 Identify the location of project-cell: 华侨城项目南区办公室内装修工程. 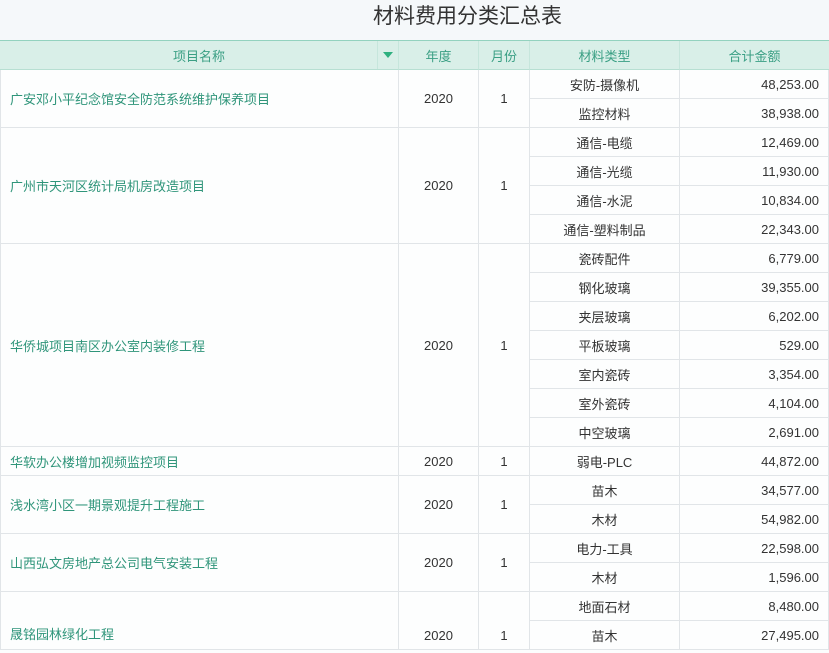
(199, 345).